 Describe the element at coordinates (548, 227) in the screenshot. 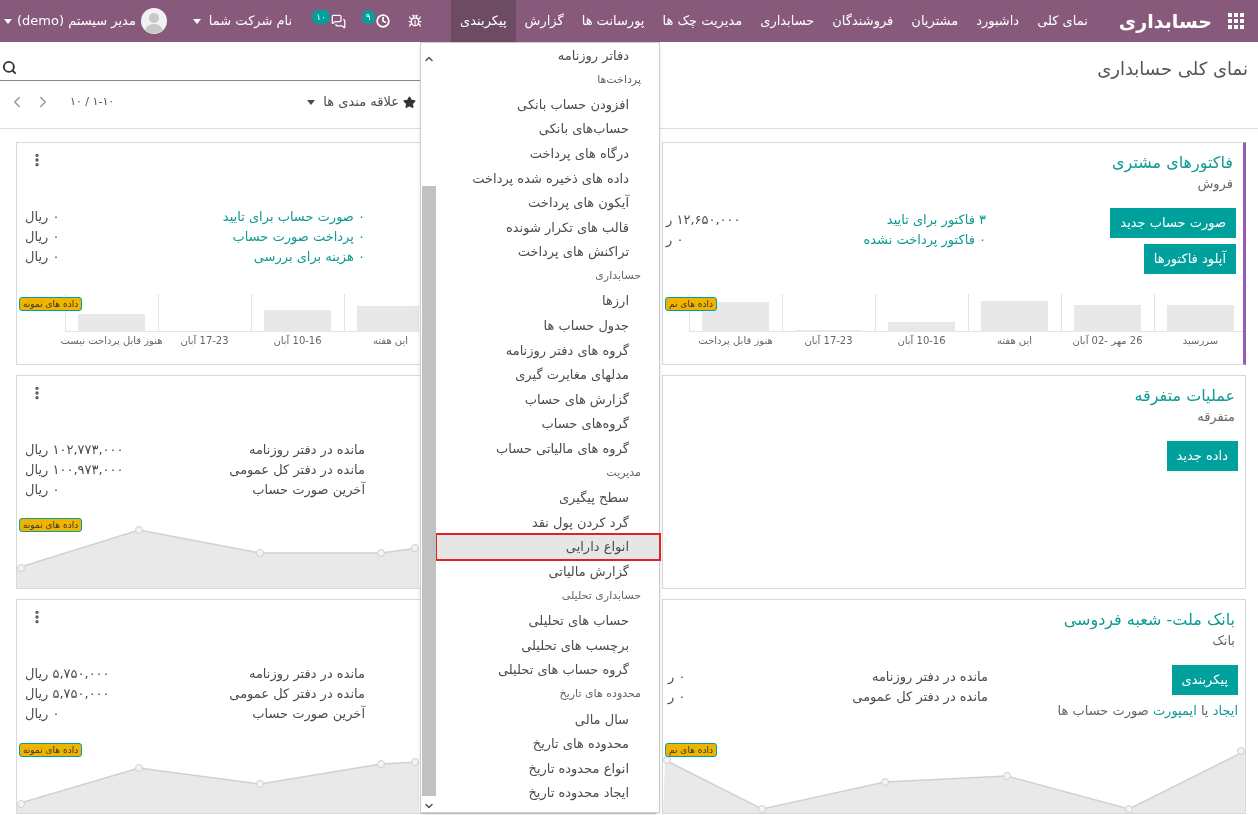

I see `menu-item: قالب های تکرار شونده` at that location.